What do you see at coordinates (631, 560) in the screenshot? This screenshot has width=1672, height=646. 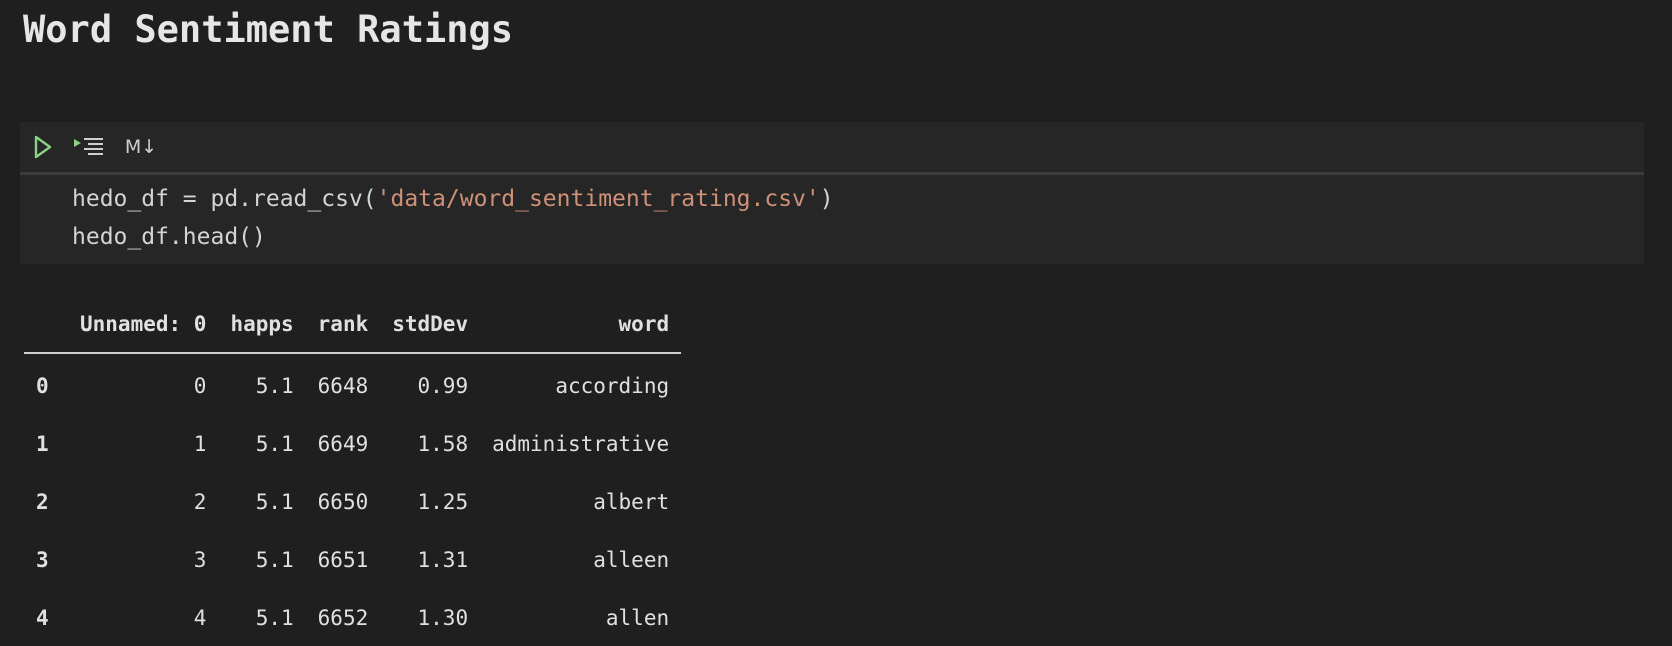 I see `table-cell: alleen` at bounding box center [631, 560].